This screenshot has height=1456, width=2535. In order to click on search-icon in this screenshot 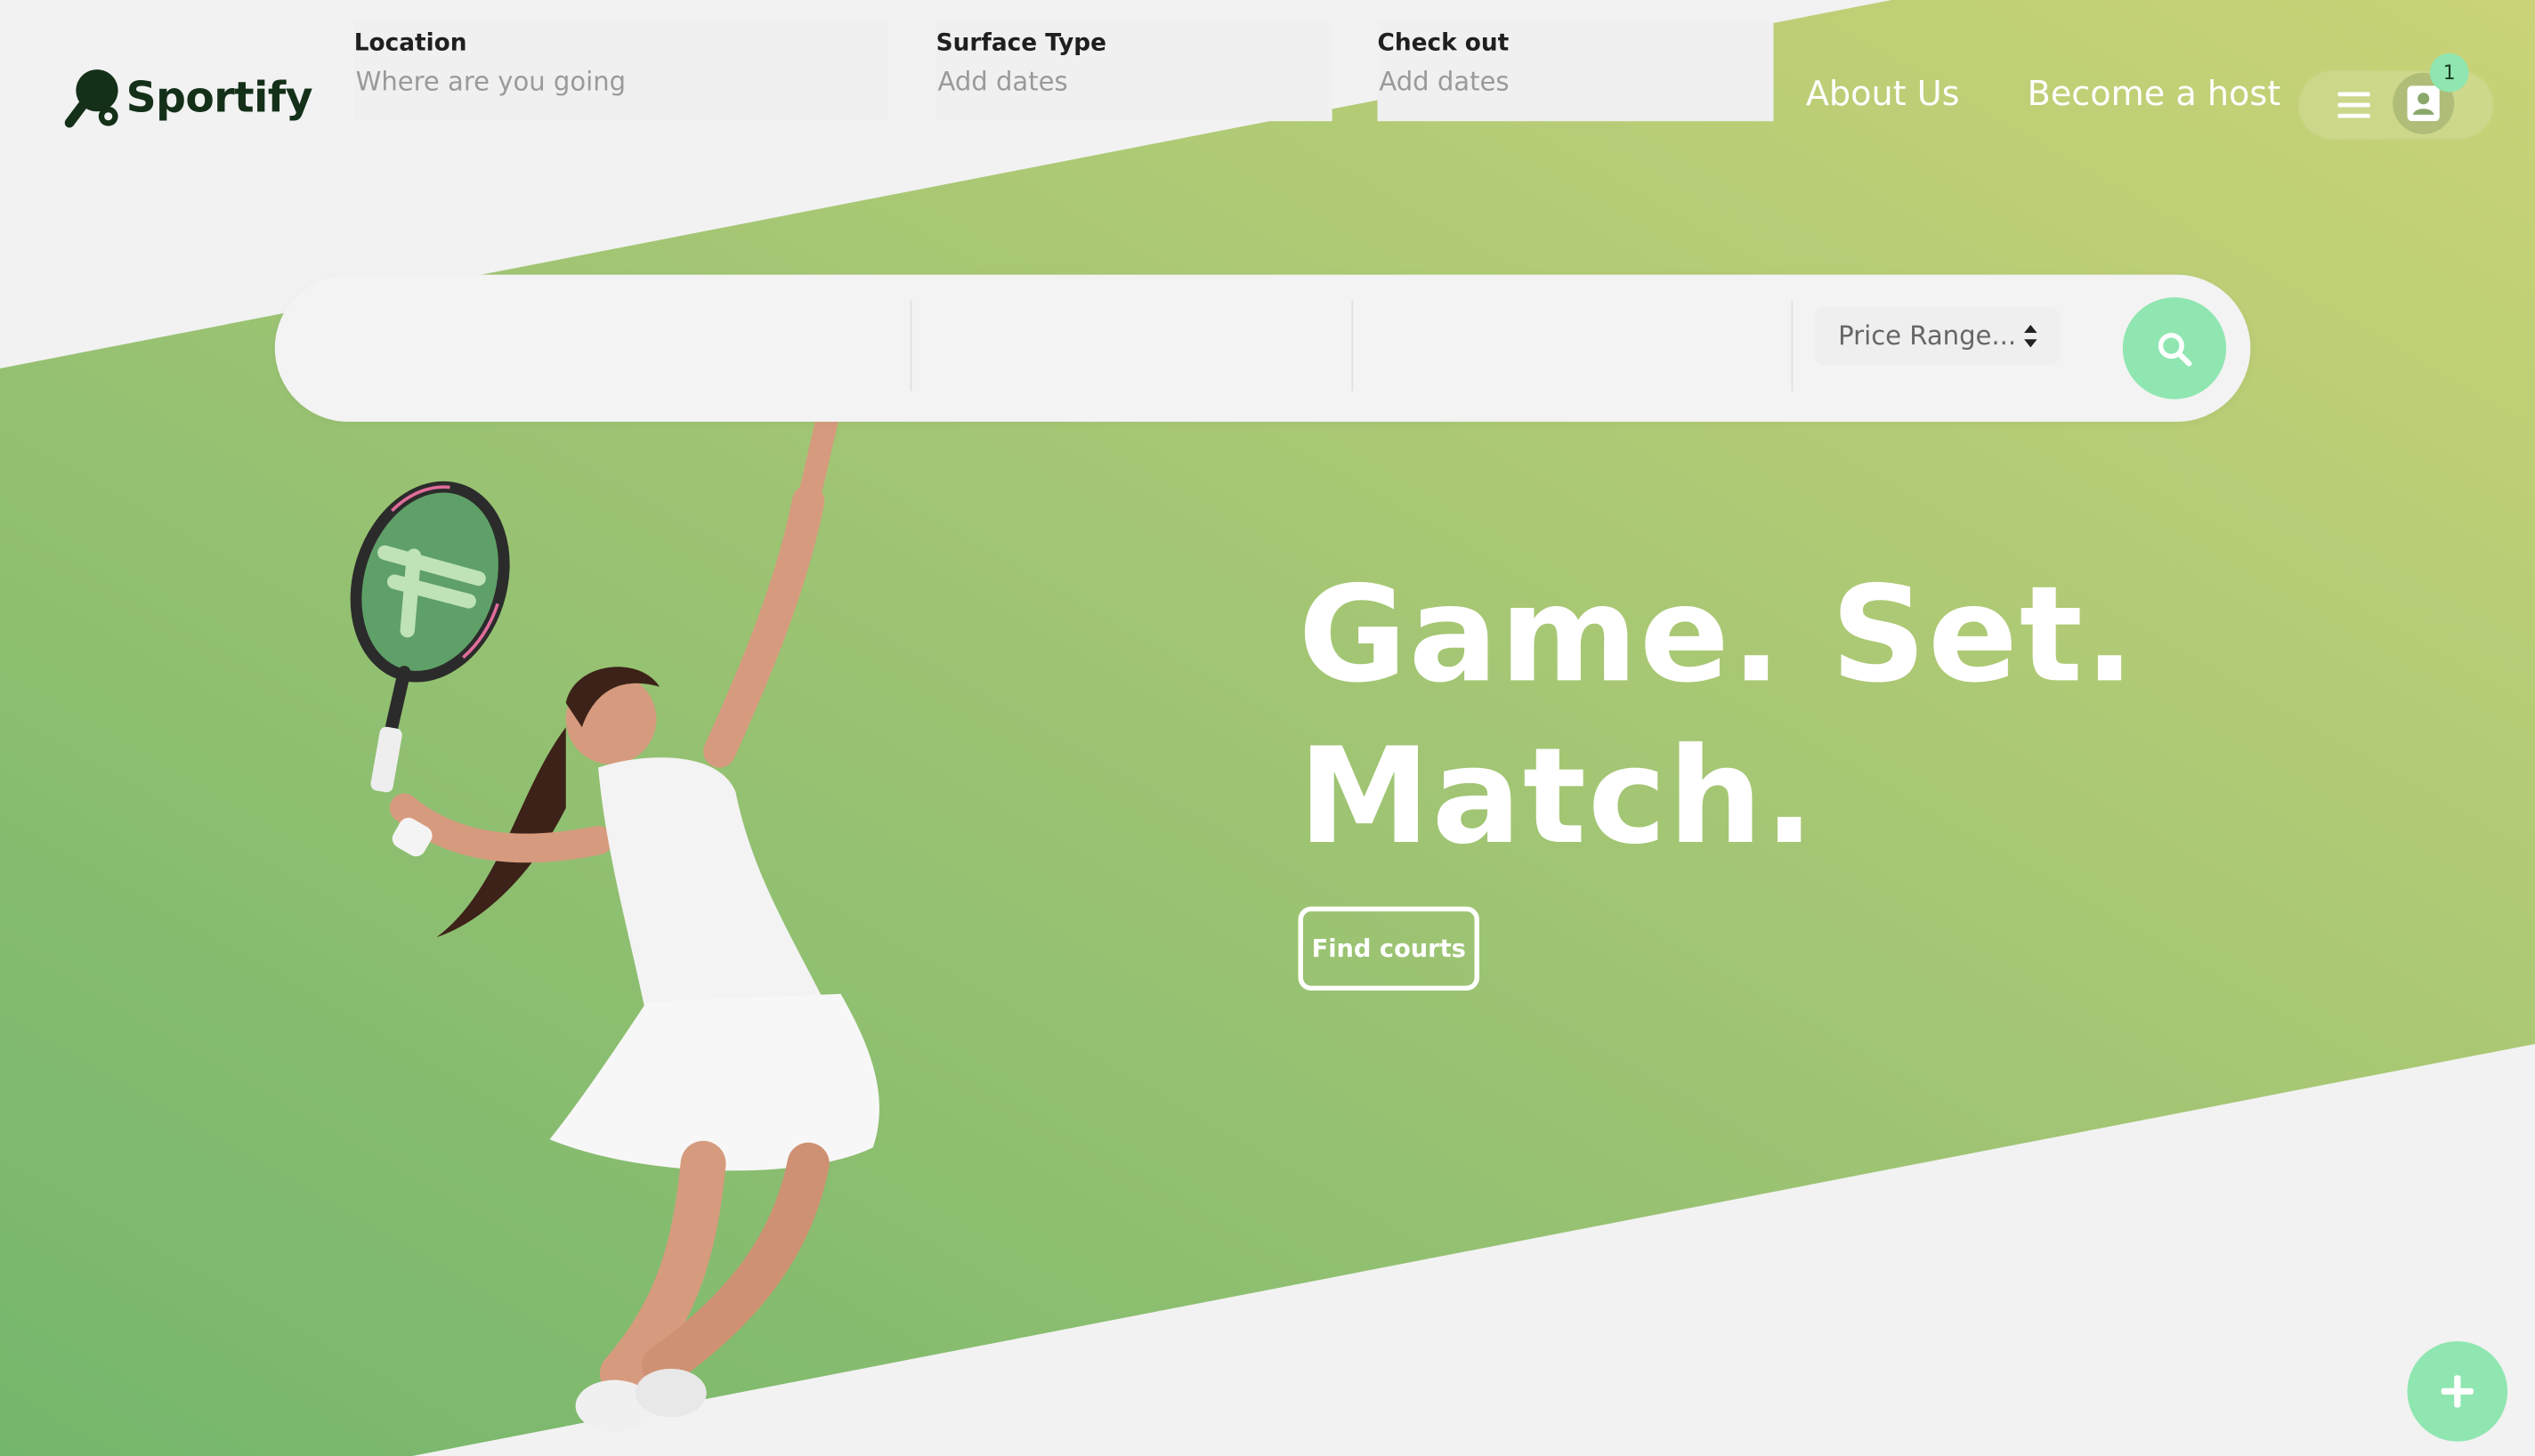, I will do `click(2175, 349)`.